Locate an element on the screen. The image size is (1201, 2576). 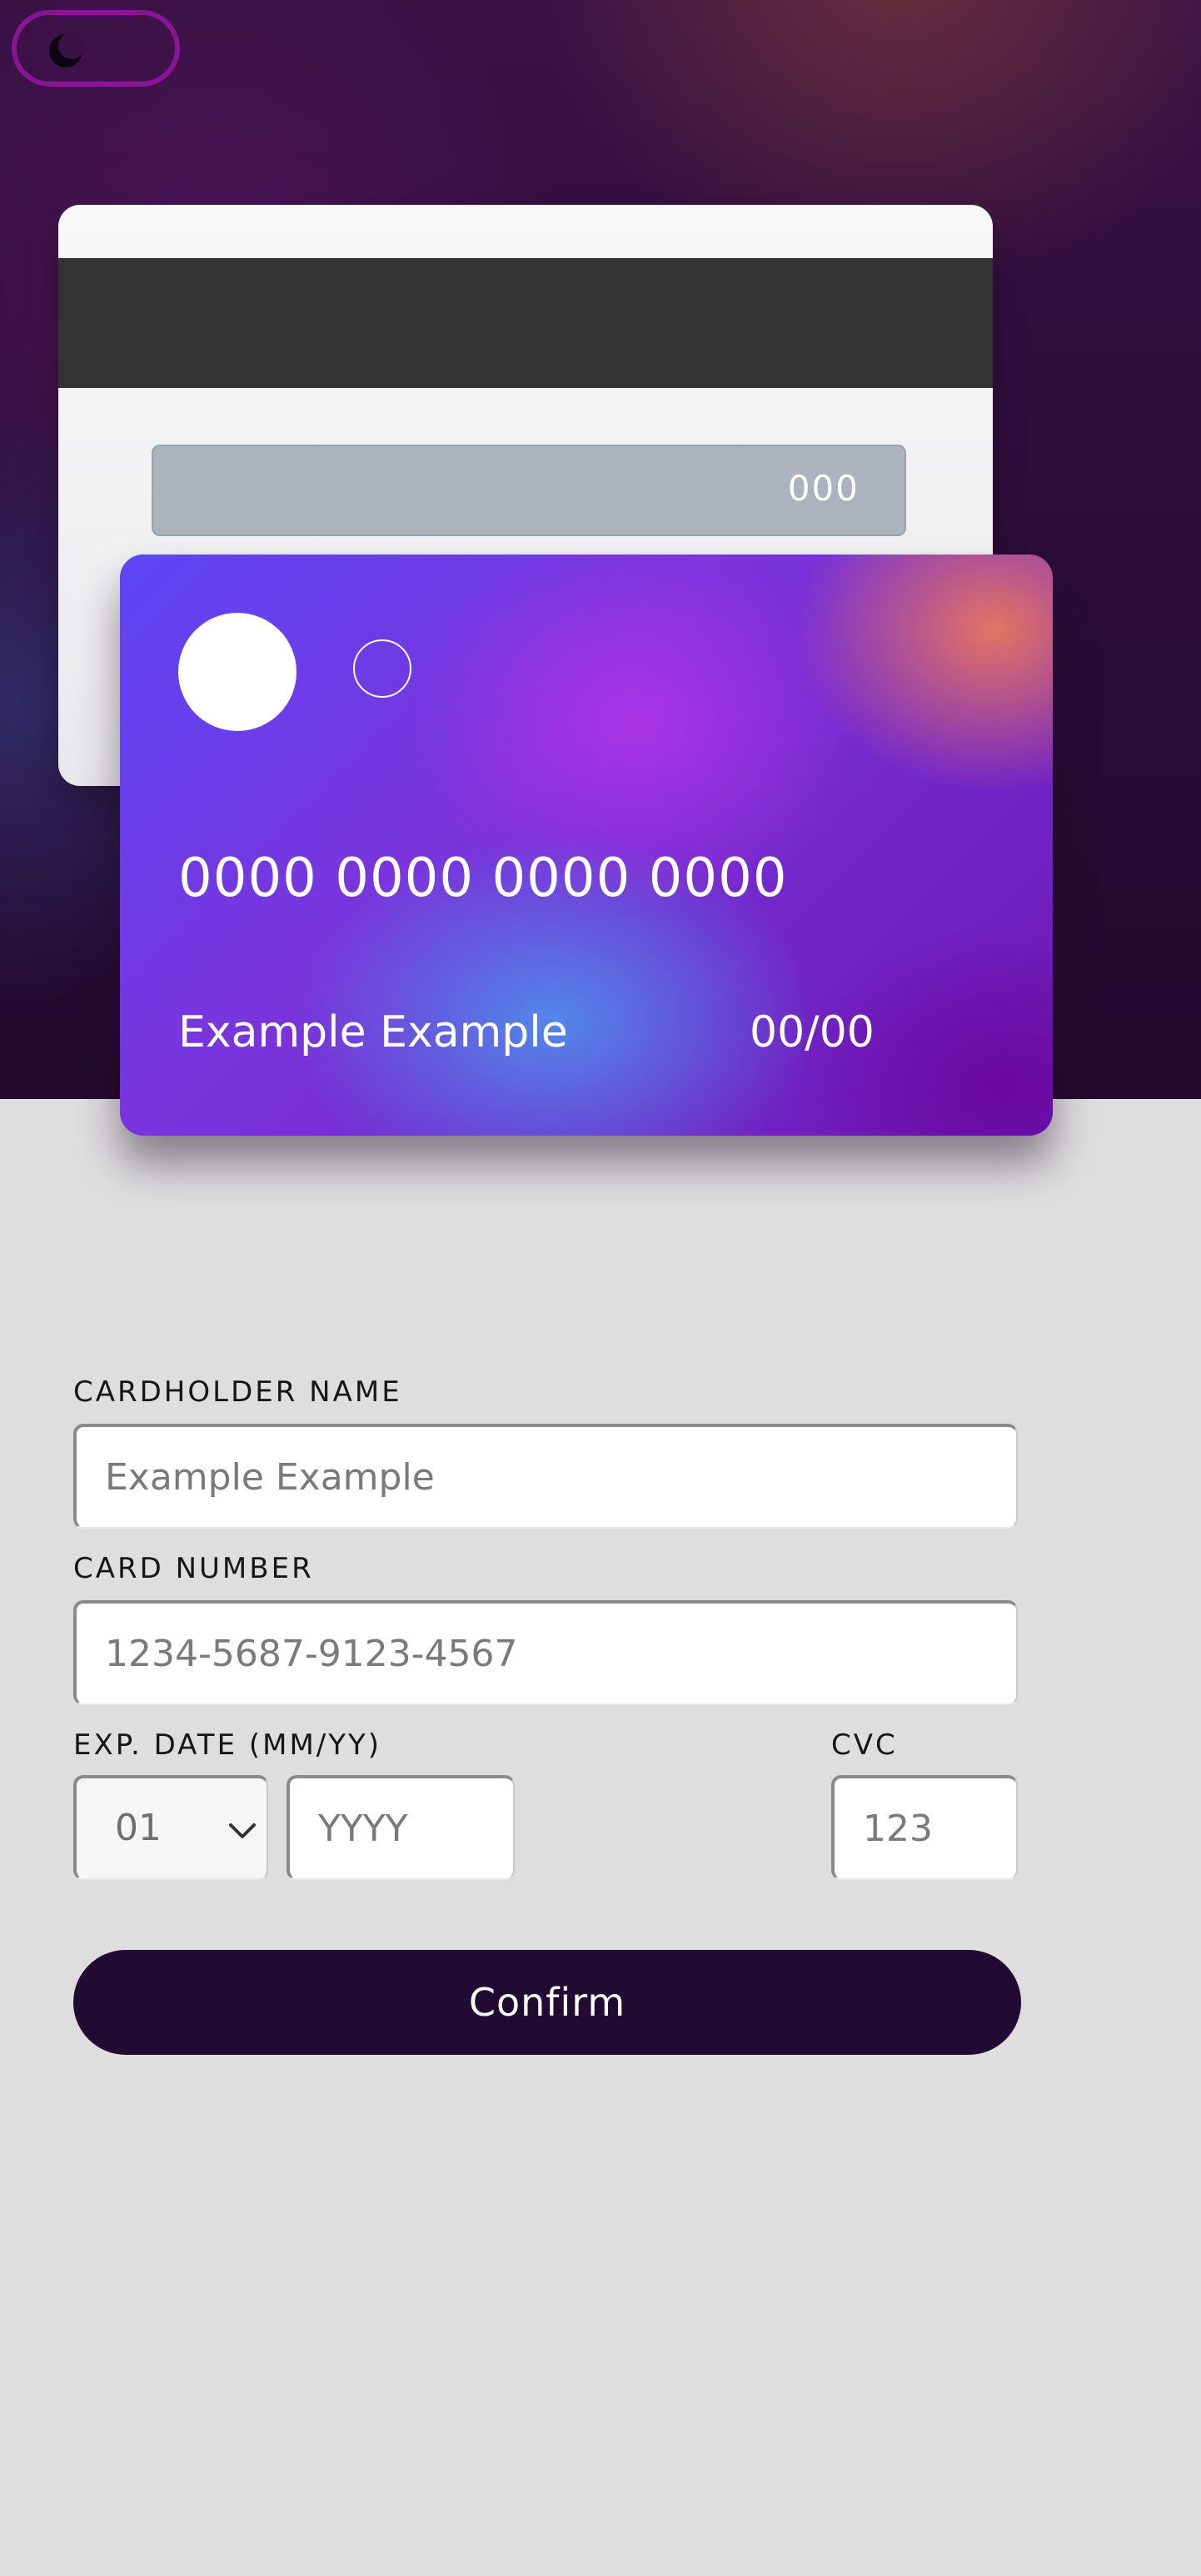
cardholder-name-label: CARDHOLDER NAME is located at coordinates (237, 1392).